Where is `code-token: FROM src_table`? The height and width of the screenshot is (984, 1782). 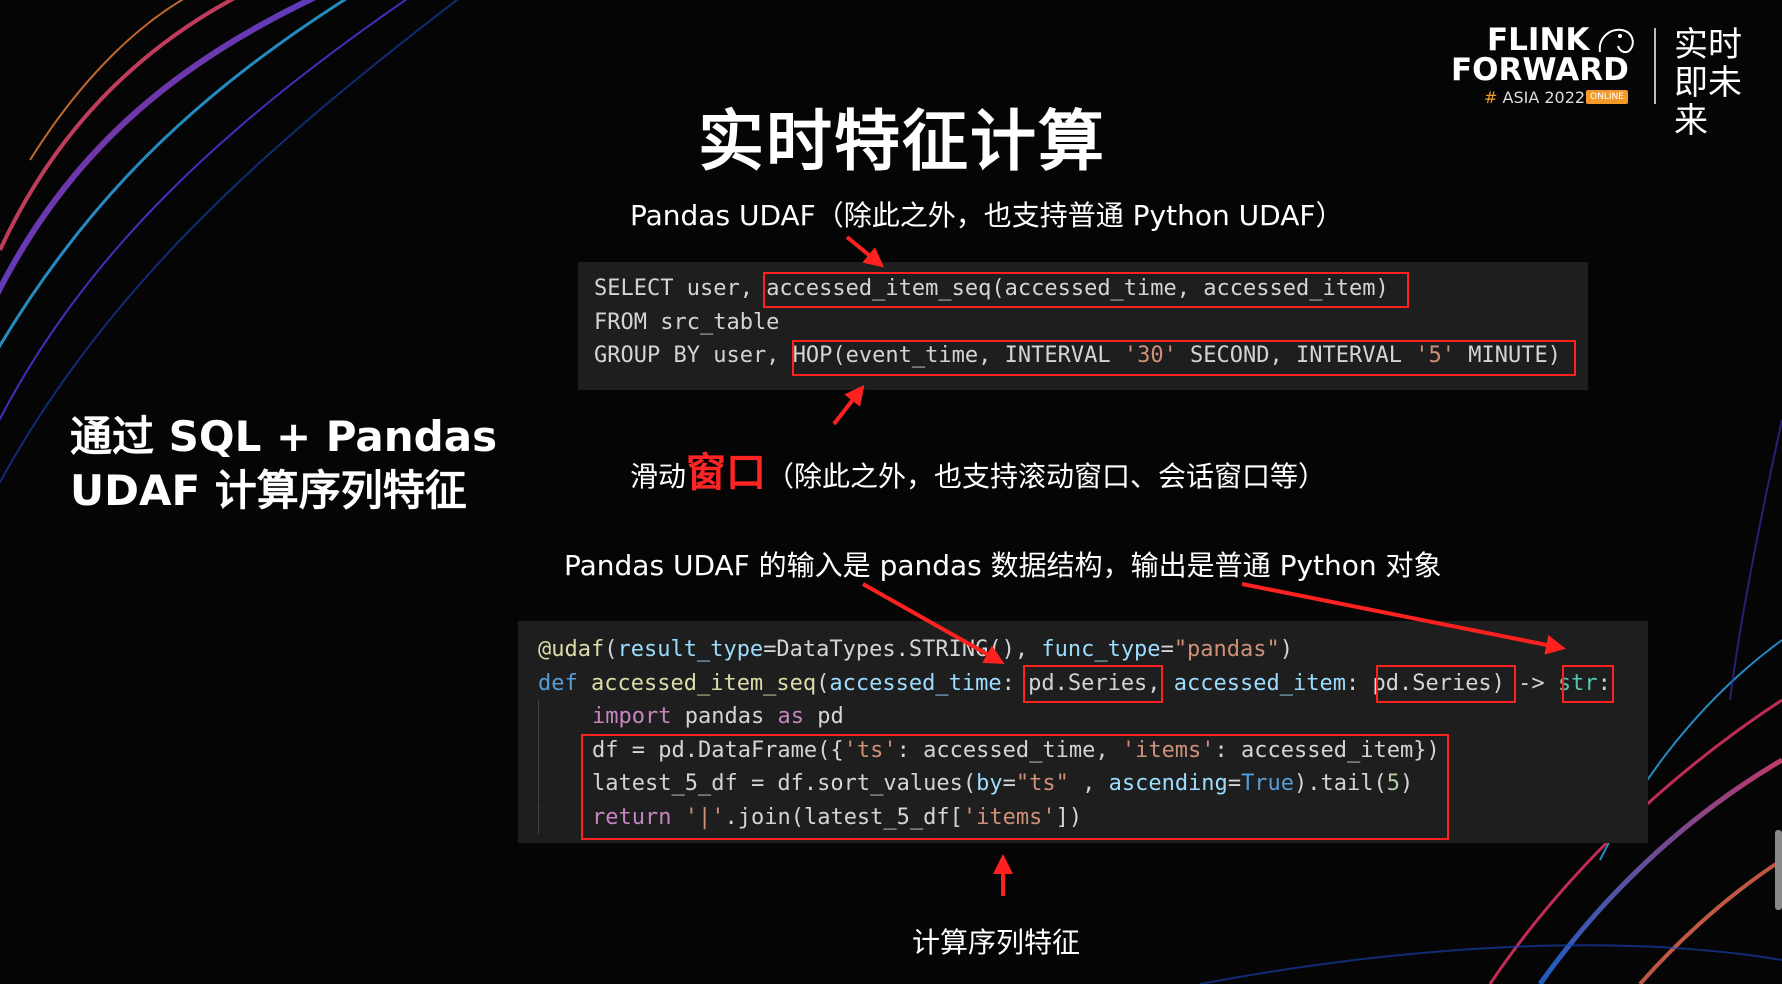 code-token: FROM src_table is located at coordinates (687, 322).